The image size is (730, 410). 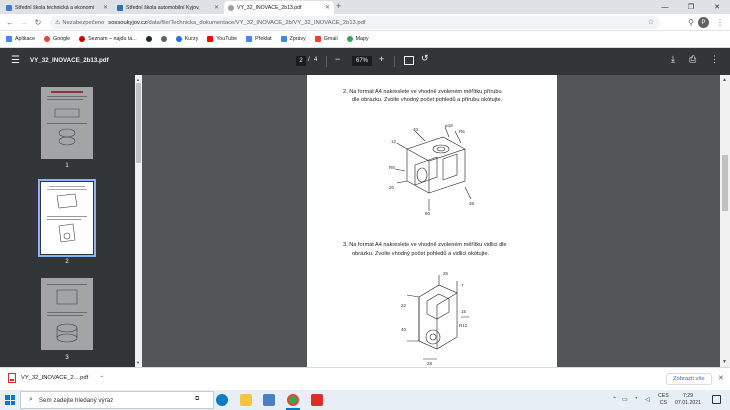 What do you see at coordinates (717, 7) in the screenshot?
I see `window-close-icon: ✕` at bounding box center [717, 7].